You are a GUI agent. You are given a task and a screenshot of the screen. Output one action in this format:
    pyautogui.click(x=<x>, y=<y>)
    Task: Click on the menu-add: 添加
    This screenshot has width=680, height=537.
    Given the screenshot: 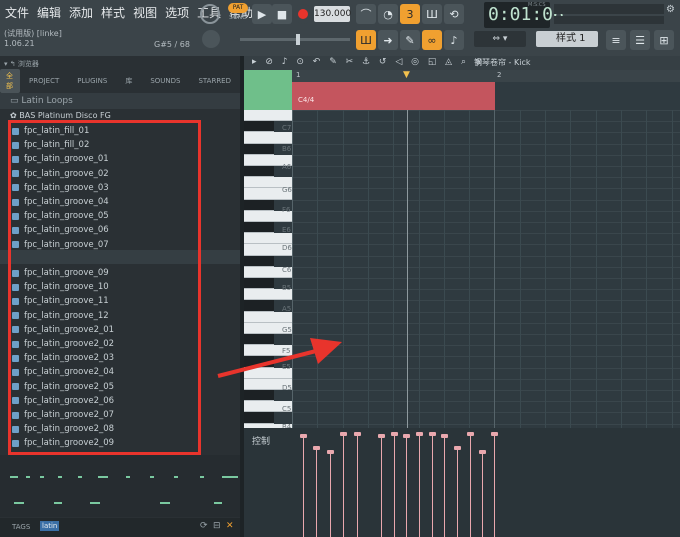 What is the action you would take?
    pyautogui.click(x=81, y=13)
    